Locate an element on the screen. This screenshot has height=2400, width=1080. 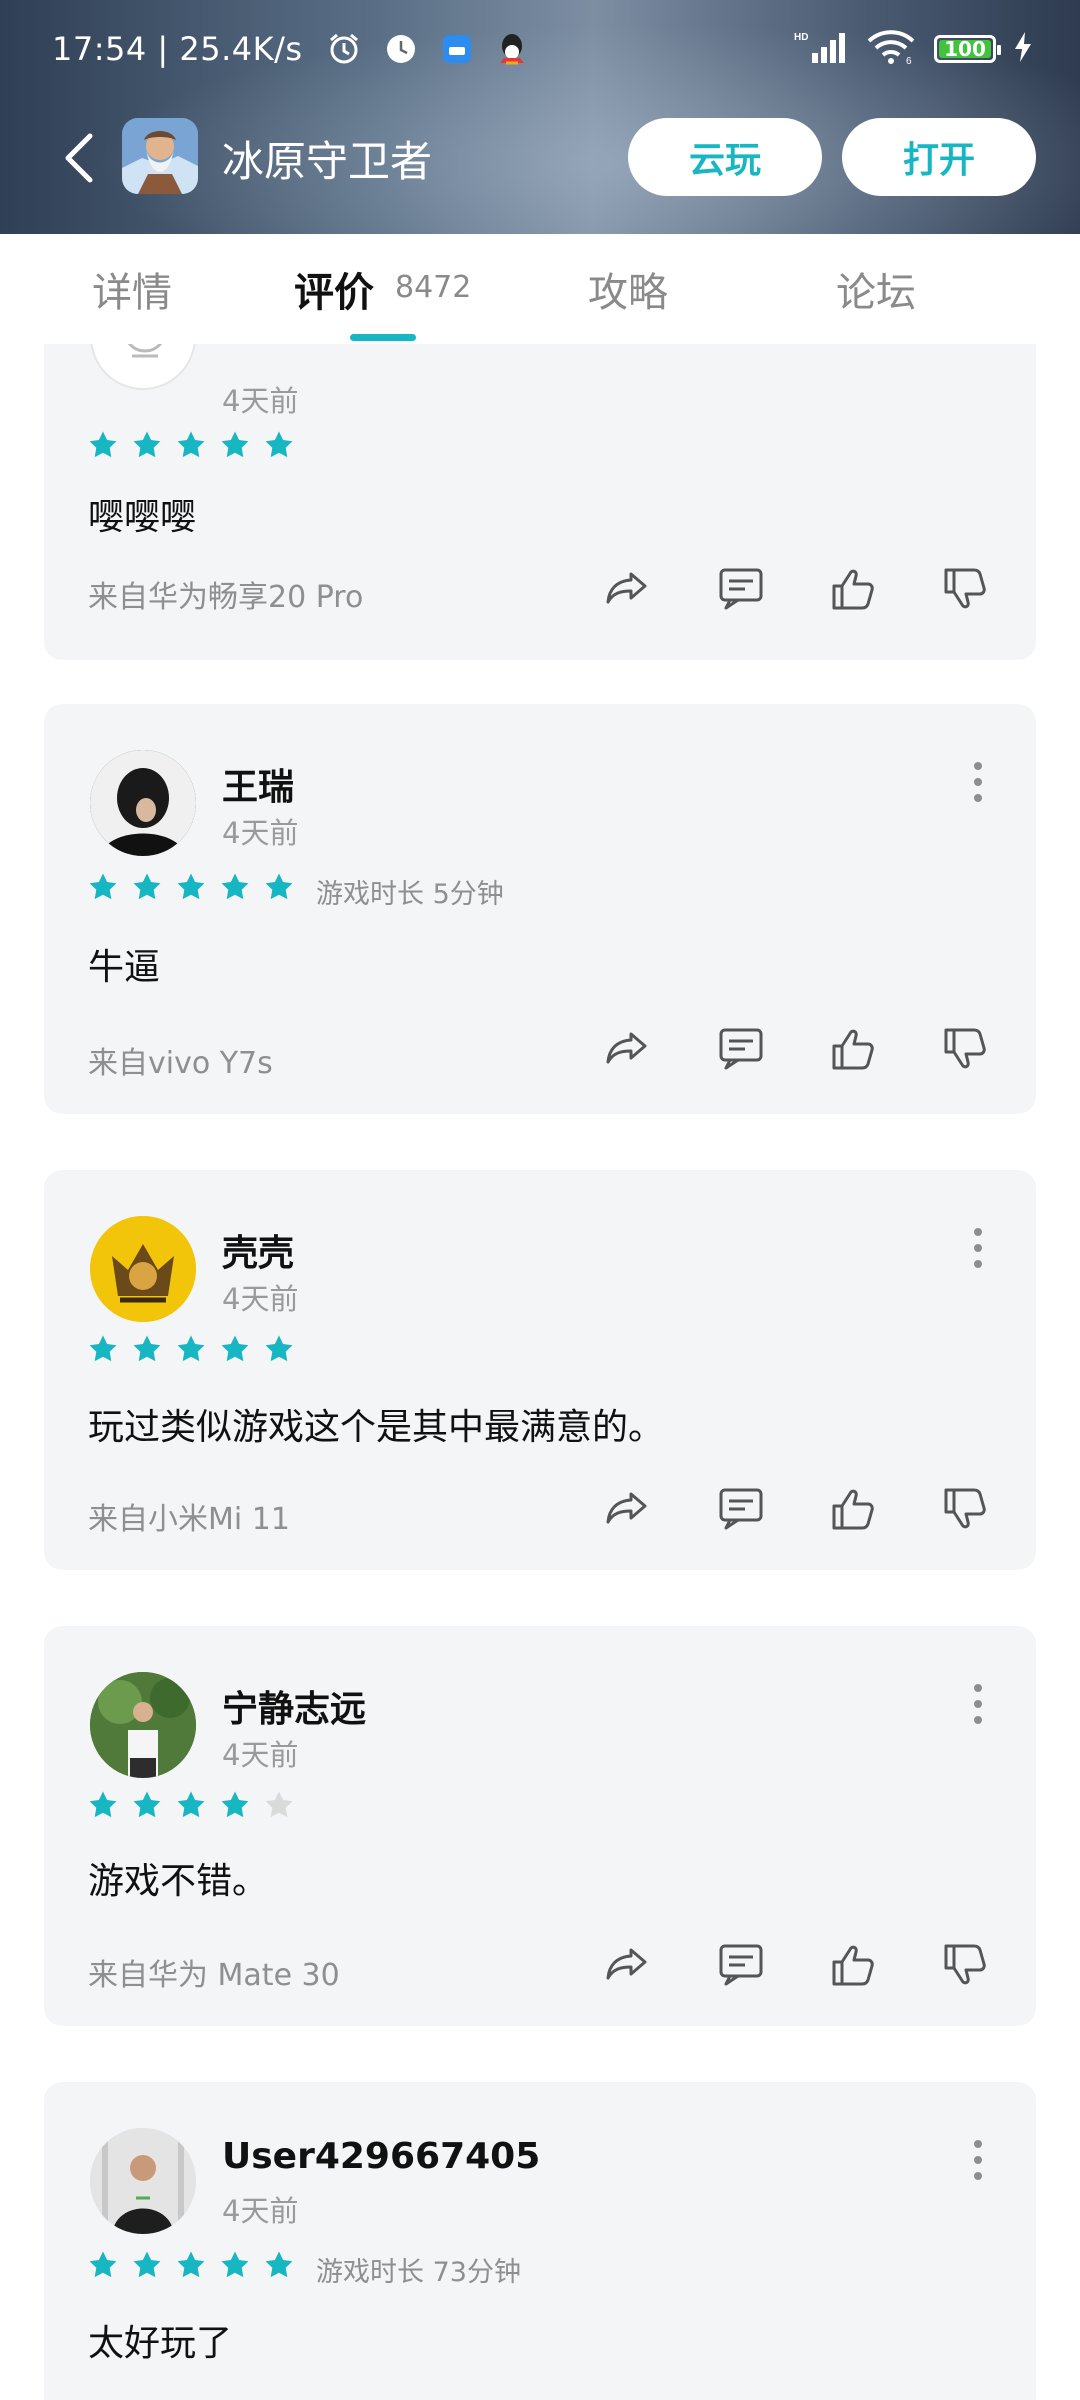
back-button is located at coordinates (82, 158).